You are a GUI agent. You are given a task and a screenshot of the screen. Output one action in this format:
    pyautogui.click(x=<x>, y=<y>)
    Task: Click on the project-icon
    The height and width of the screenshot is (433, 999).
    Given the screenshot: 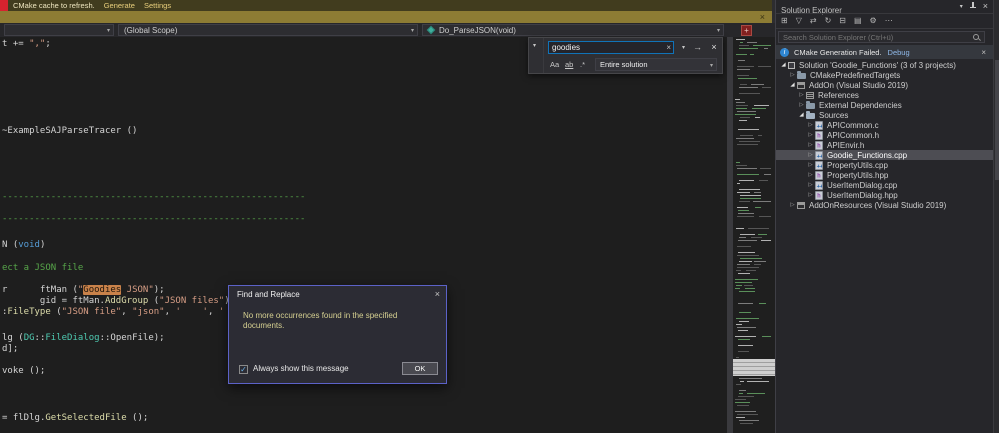 What is the action you would take?
    pyautogui.click(x=801, y=205)
    